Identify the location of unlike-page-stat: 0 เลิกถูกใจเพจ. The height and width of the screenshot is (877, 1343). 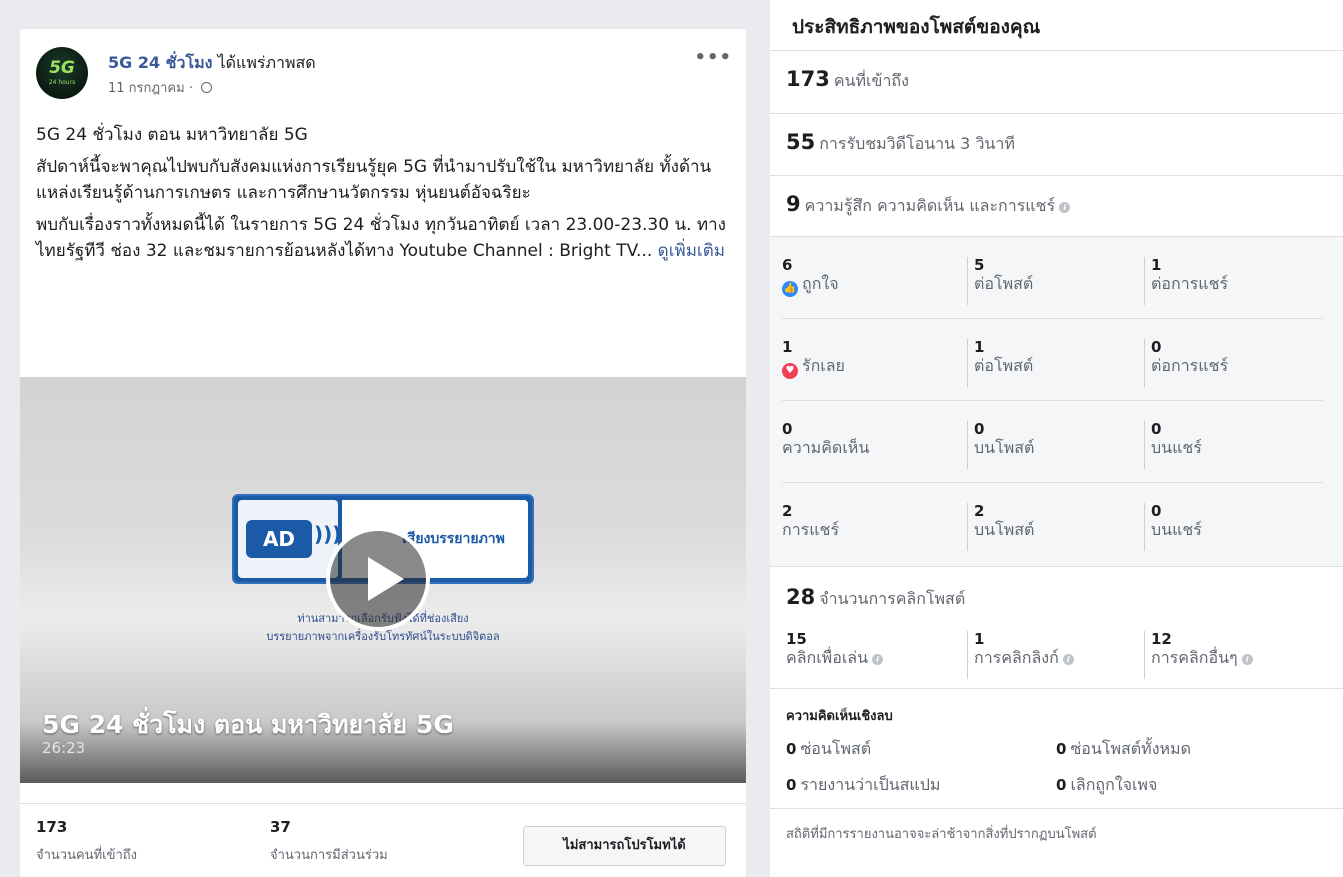
(1106, 785).